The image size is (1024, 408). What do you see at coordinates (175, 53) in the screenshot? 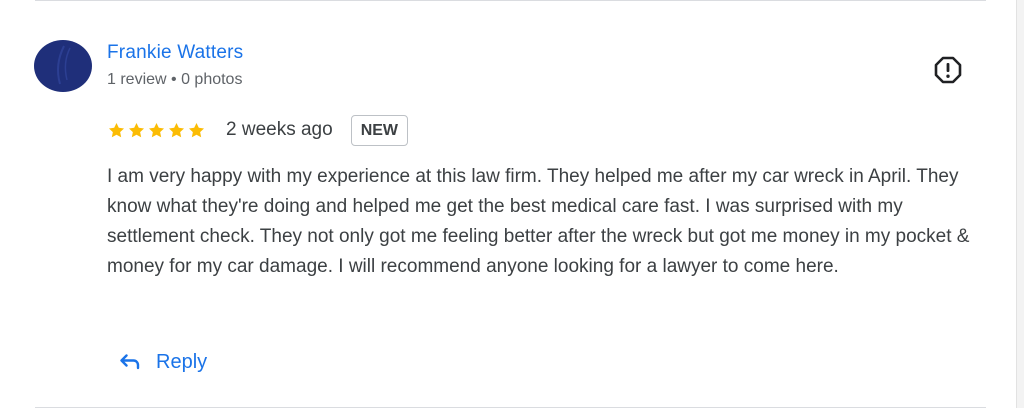
I see `author-name: Frankie Watters` at bounding box center [175, 53].